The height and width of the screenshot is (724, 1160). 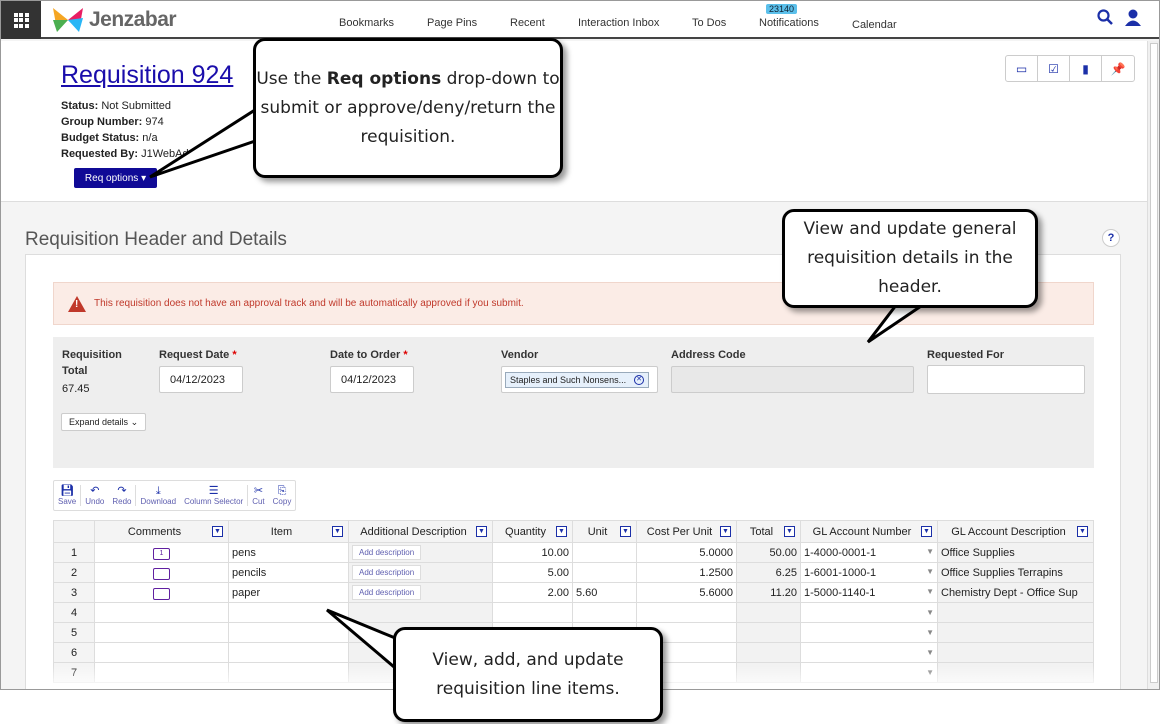 What do you see at coordinates (384, 78) in the screenshot?
I see `callout-text-bold: Req options` at bounding box center [384, 78].